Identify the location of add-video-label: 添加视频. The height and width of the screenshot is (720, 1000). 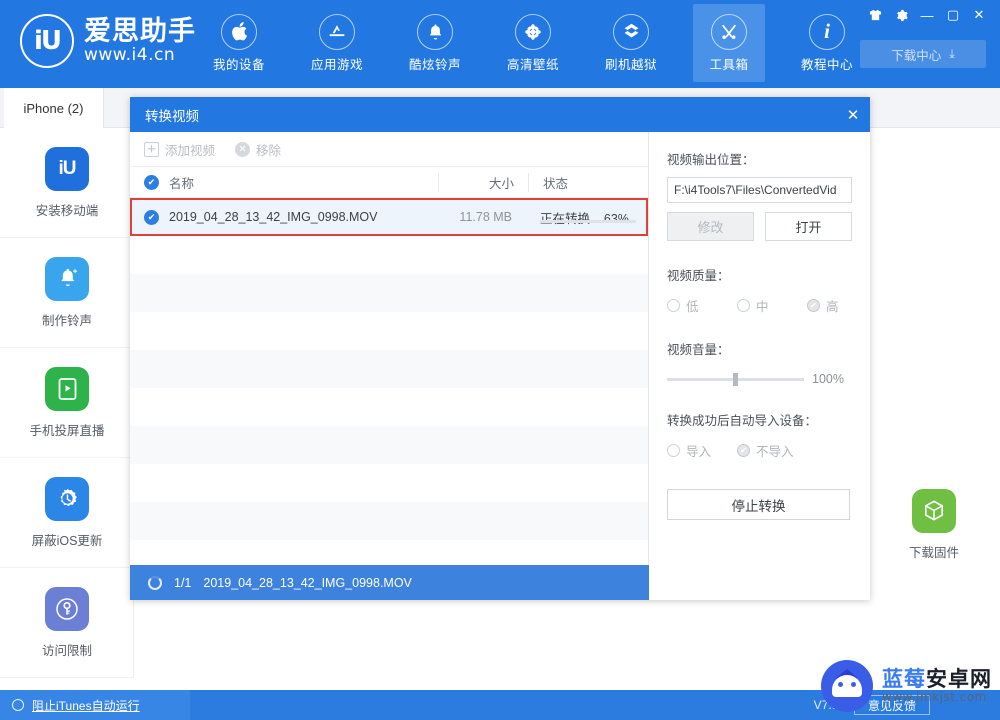
(190, 150).